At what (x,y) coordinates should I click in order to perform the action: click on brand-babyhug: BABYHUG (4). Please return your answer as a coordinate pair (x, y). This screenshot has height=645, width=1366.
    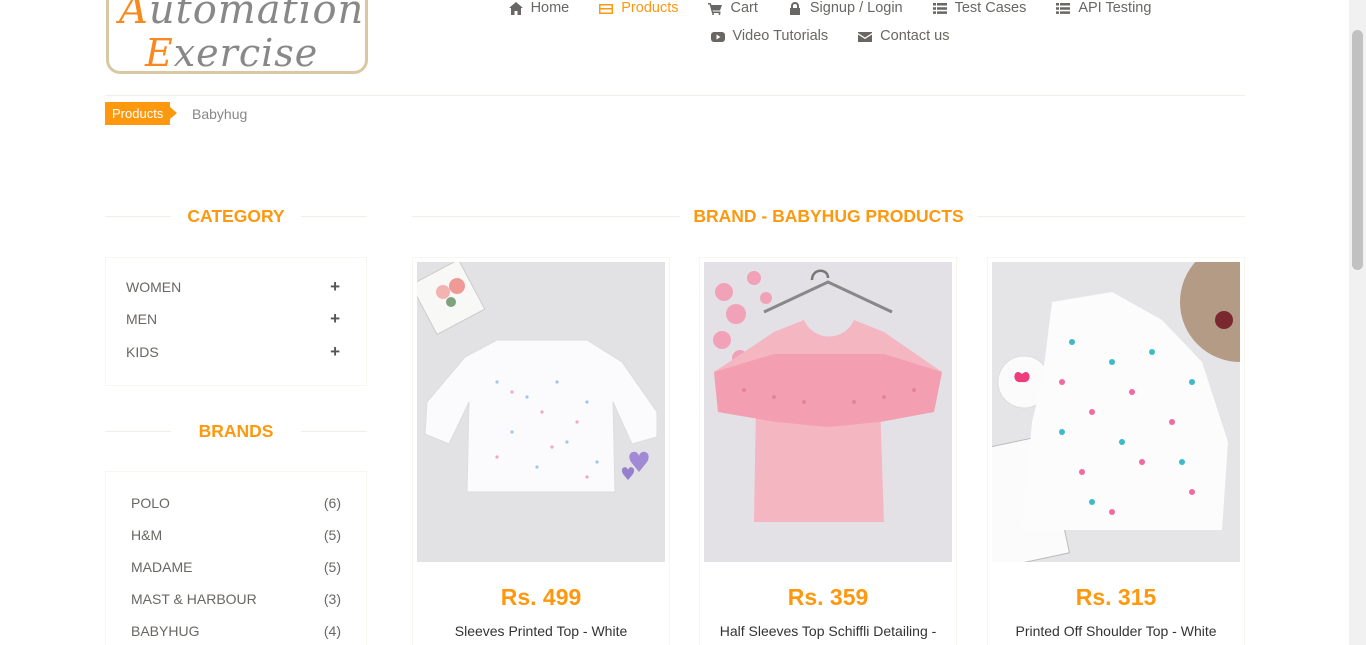
    Looking at the image, I should click on (236, 632).